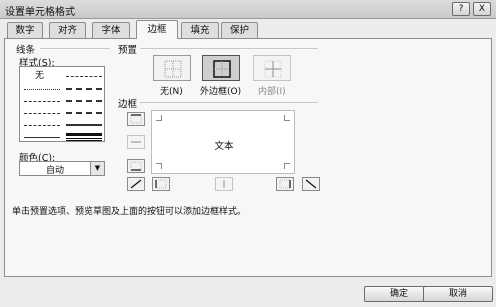 This screenshot has width=496, height=307. I want to click on preview-corner-tr, so click(287, 118).